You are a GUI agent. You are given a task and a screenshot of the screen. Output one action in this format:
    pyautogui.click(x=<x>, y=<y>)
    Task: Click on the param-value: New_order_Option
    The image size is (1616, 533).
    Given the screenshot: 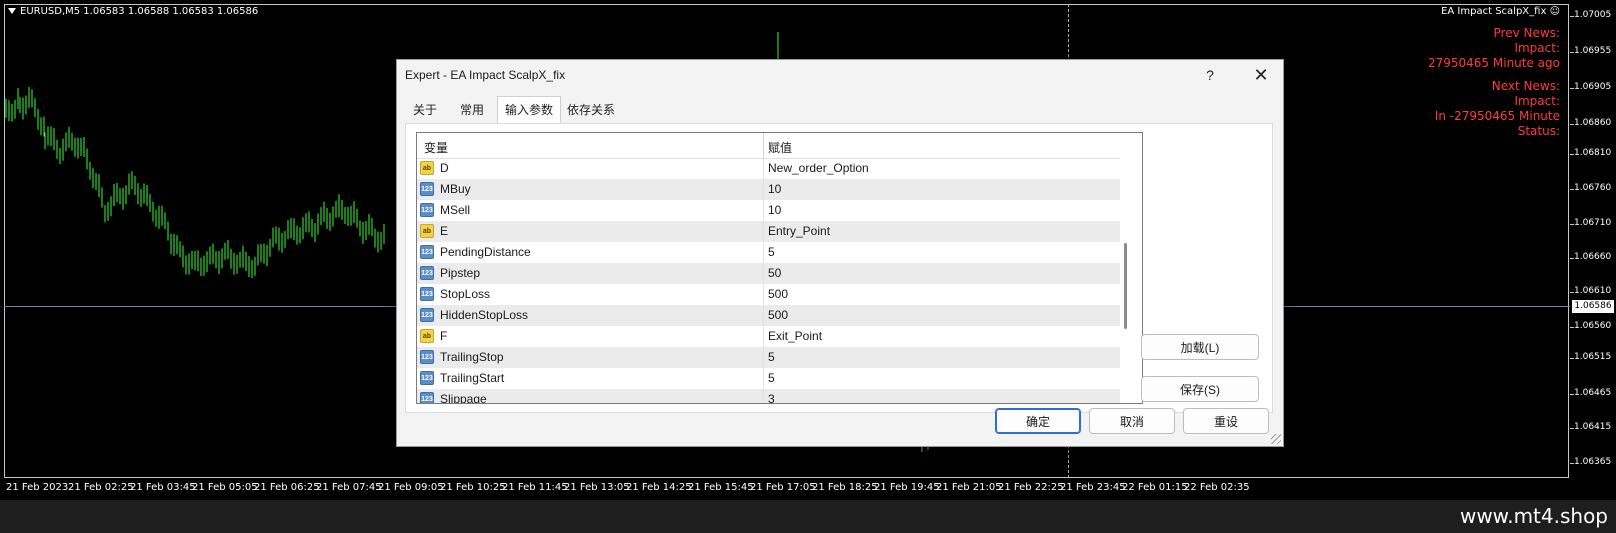 What is the action you would take?
    pyautogui.click(x=818, y=168)
    